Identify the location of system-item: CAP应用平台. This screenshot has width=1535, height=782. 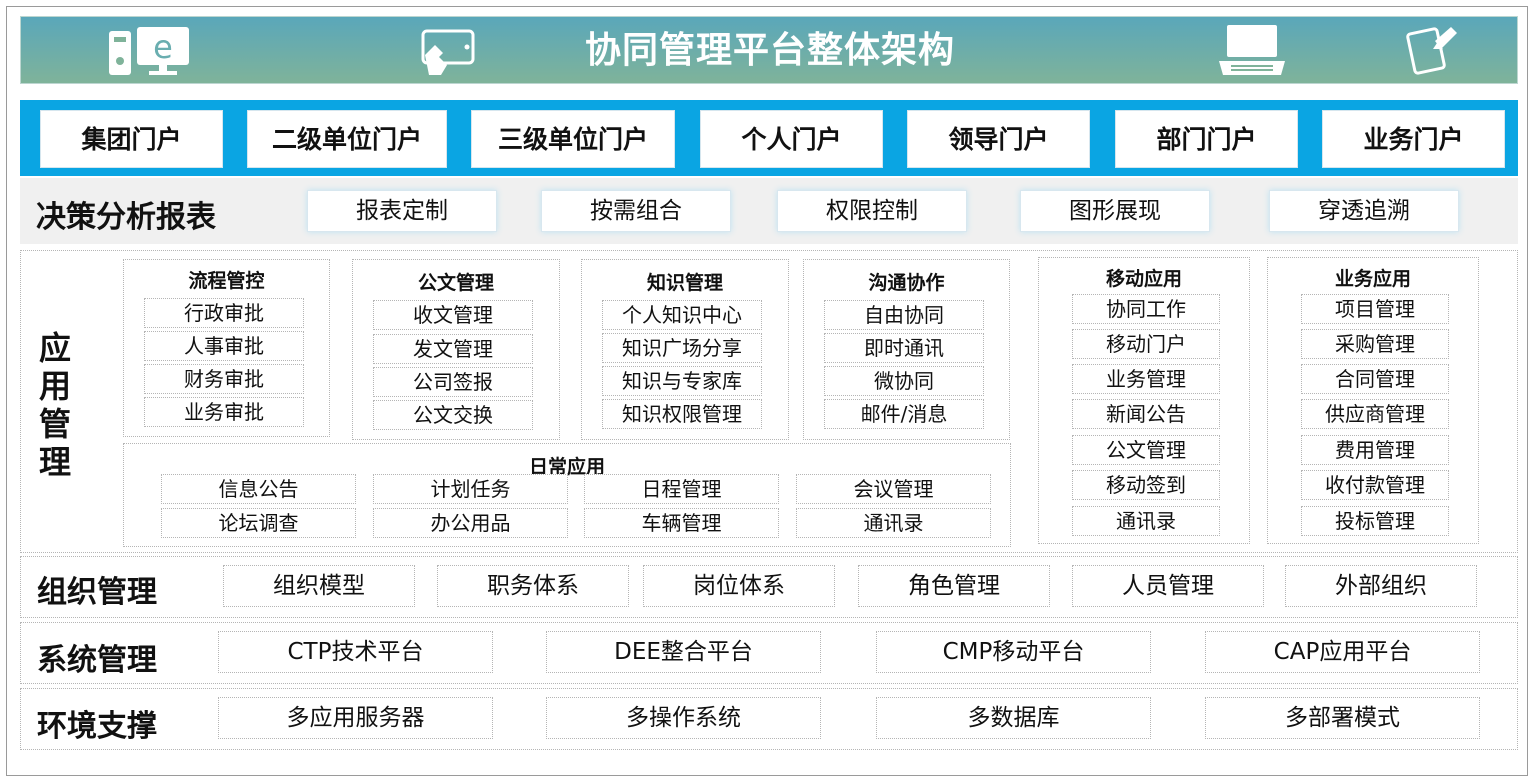
(1342, 652).